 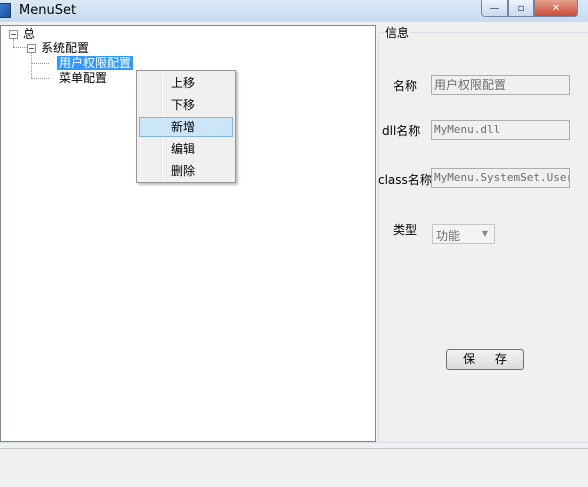 What do you see at coordinates (521, 8) in the screenshot?
I see `maximize-button: ▫` at bounding box center [521, 8].